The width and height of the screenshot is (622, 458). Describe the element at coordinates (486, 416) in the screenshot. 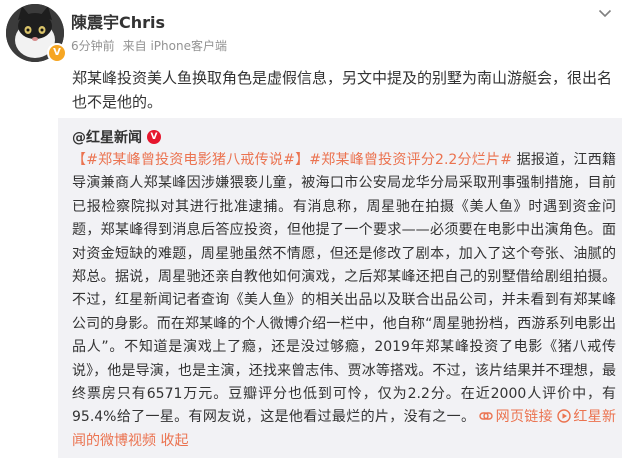

I see `link-icon` at that location.